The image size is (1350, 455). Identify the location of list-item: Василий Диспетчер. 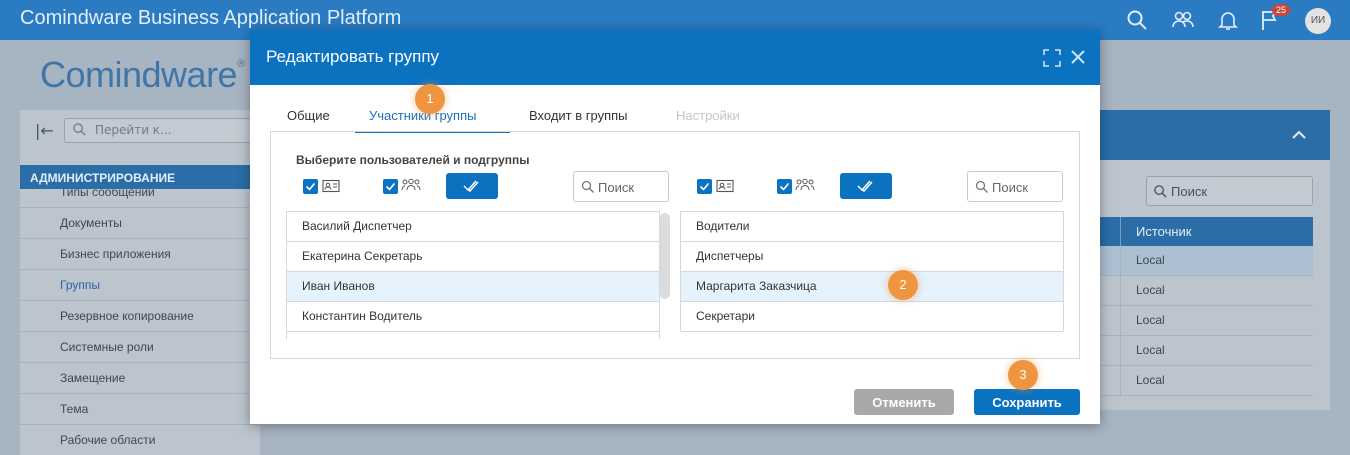
(473, 227).